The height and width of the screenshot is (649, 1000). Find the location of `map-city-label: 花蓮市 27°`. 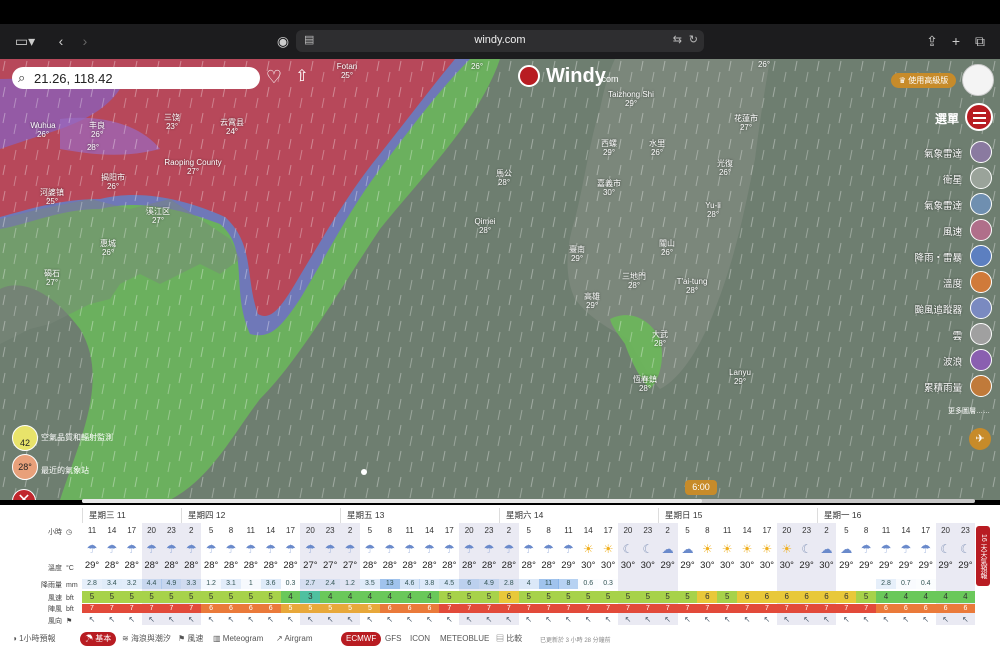

map-city-label: 花蓮市 27° is located at coordinates (746, 123).